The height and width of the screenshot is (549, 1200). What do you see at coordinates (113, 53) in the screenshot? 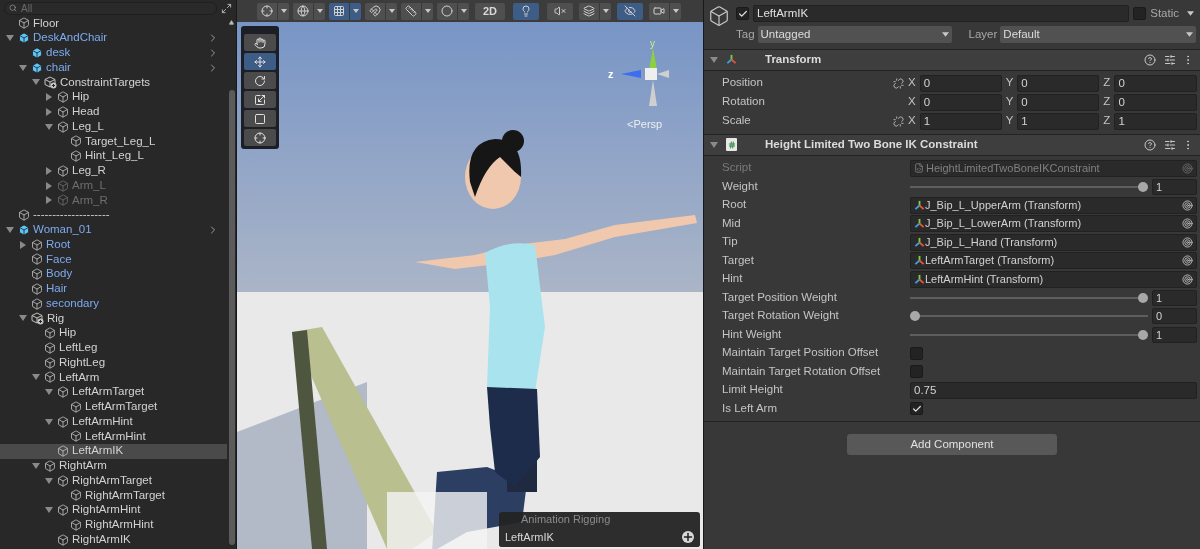
I see `hierarchy-item: desk` at bounding box center [113, 53].